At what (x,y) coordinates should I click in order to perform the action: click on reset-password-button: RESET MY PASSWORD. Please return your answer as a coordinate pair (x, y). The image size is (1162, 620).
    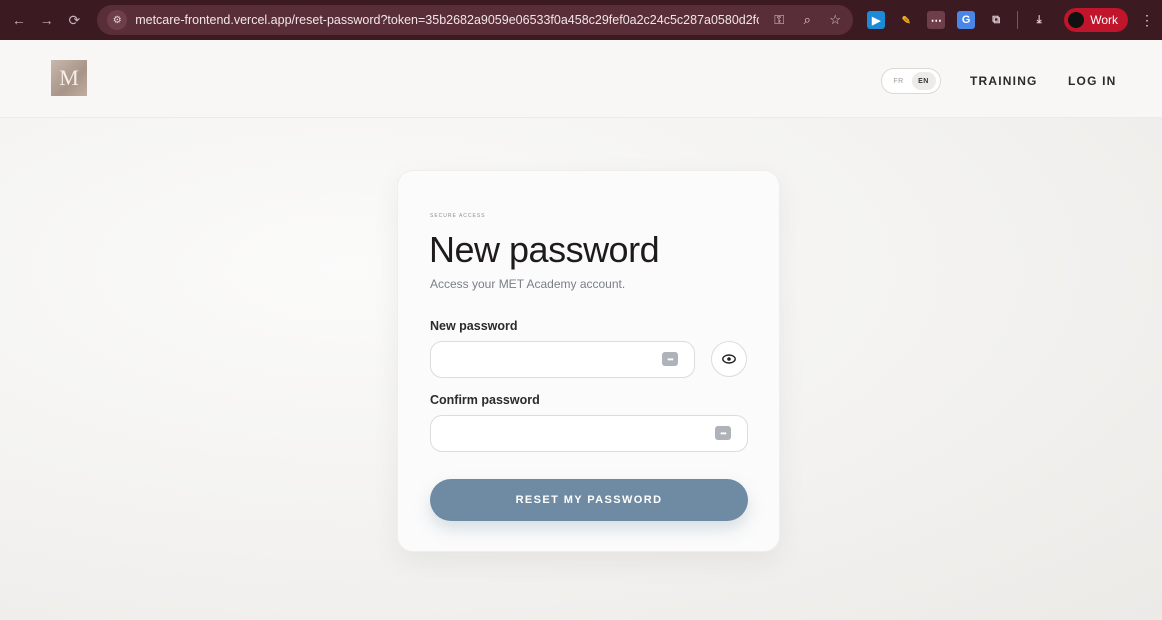
    Looking at the image, I should click on (589, 500).